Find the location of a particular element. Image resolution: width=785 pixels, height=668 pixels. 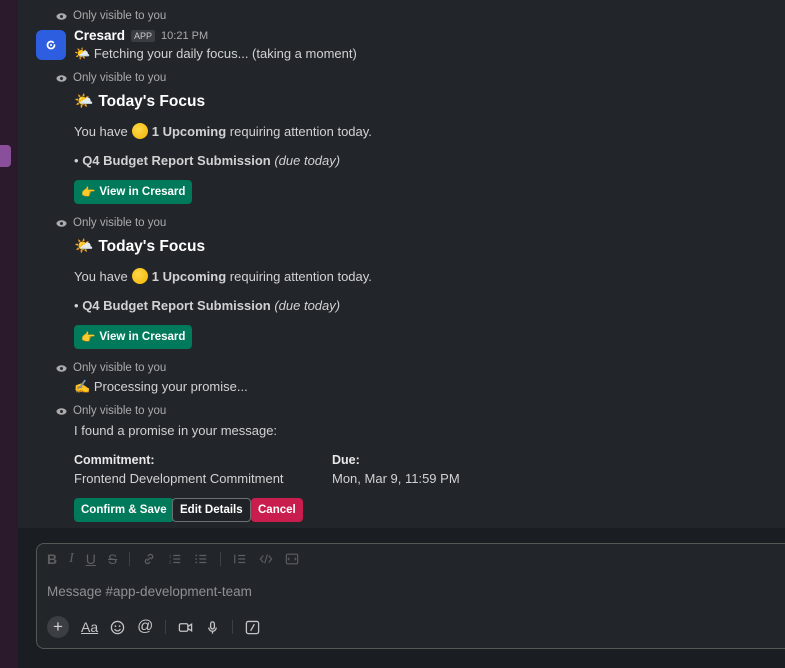

message-header: Cresard APP 10:21 PM is located at coordinates (141, 35).